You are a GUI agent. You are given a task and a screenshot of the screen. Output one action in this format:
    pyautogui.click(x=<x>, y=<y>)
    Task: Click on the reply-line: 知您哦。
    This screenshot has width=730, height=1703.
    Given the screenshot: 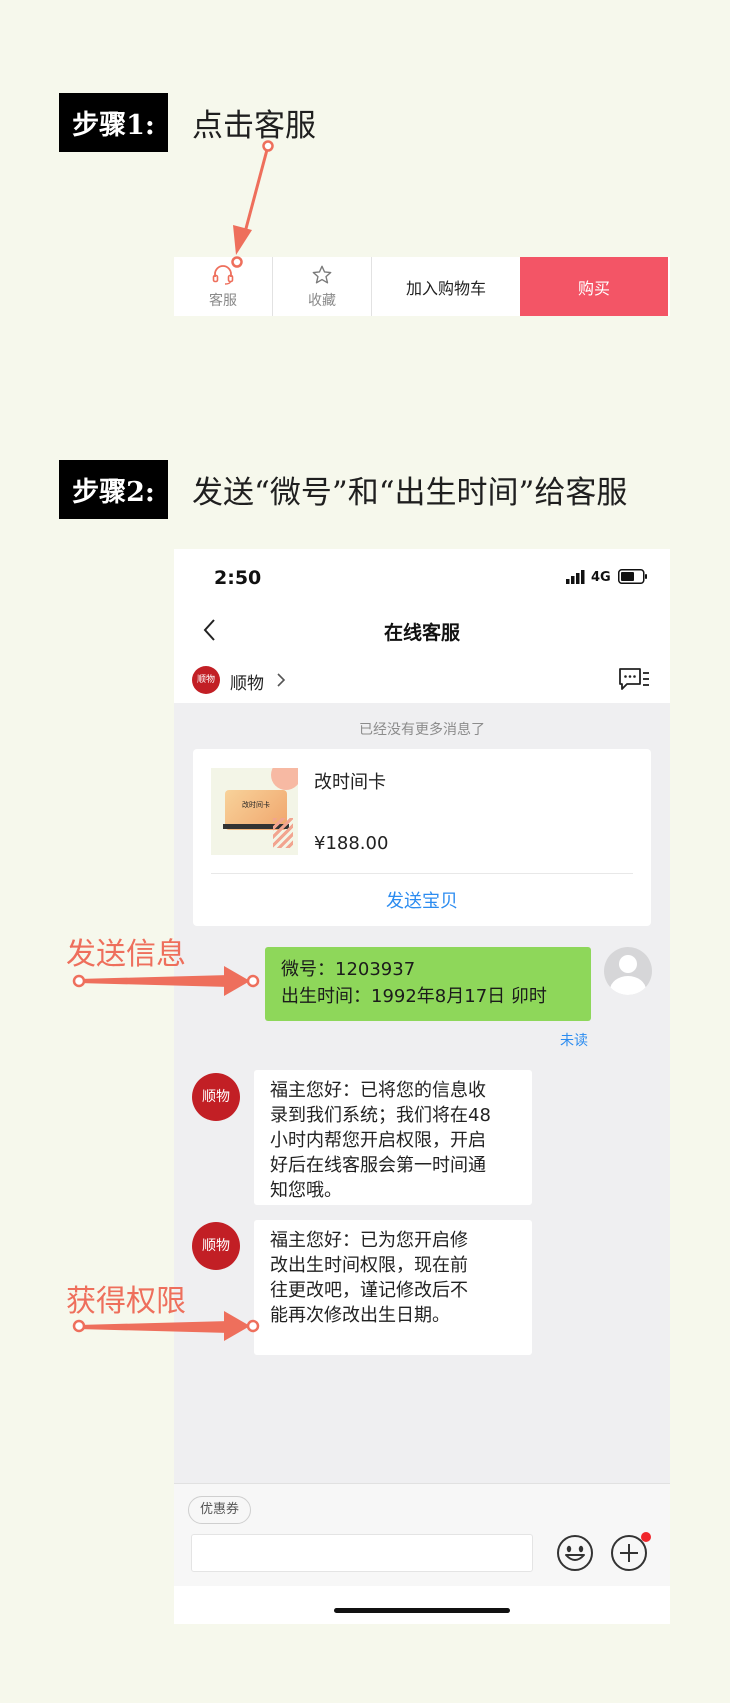 What is the action you would take?
    pyautogui.click(x=306, y=1190)
    